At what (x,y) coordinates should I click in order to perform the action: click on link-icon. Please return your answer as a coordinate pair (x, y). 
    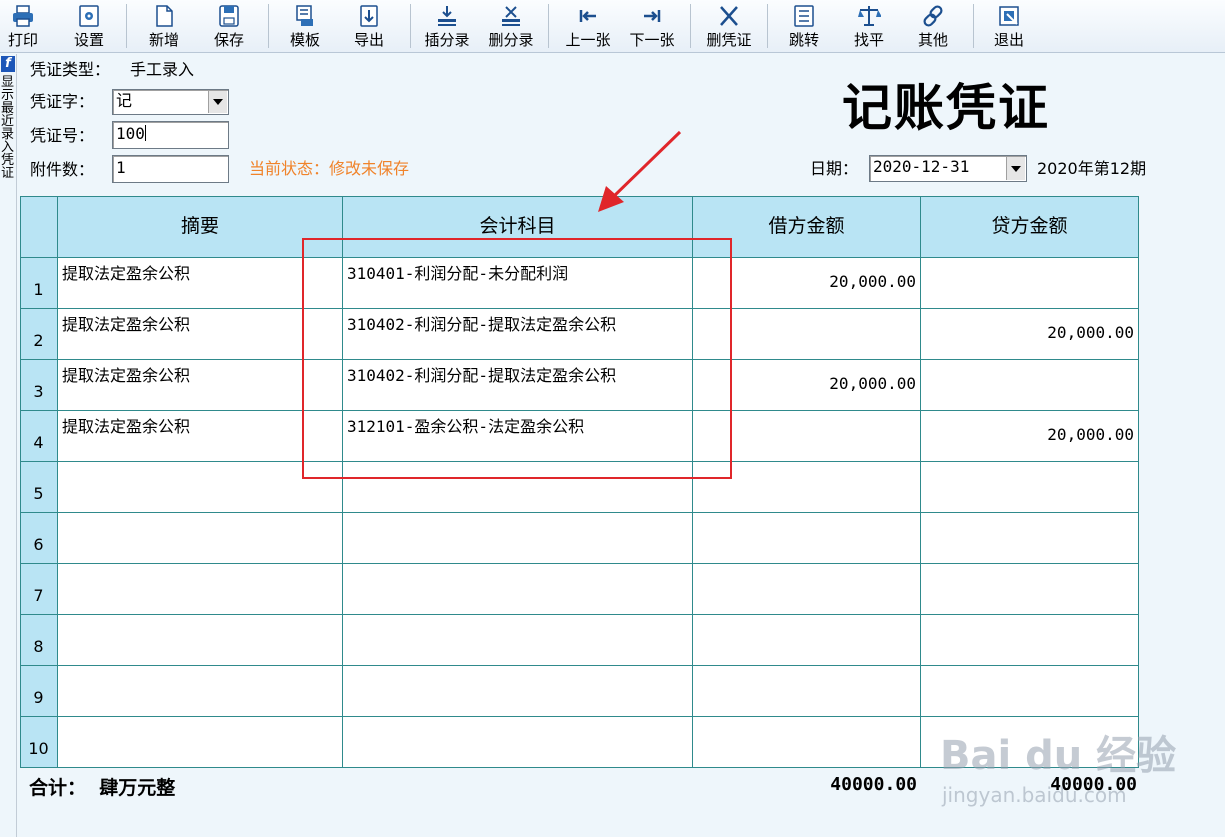
    Looking at the image, I should click on (933, 16).